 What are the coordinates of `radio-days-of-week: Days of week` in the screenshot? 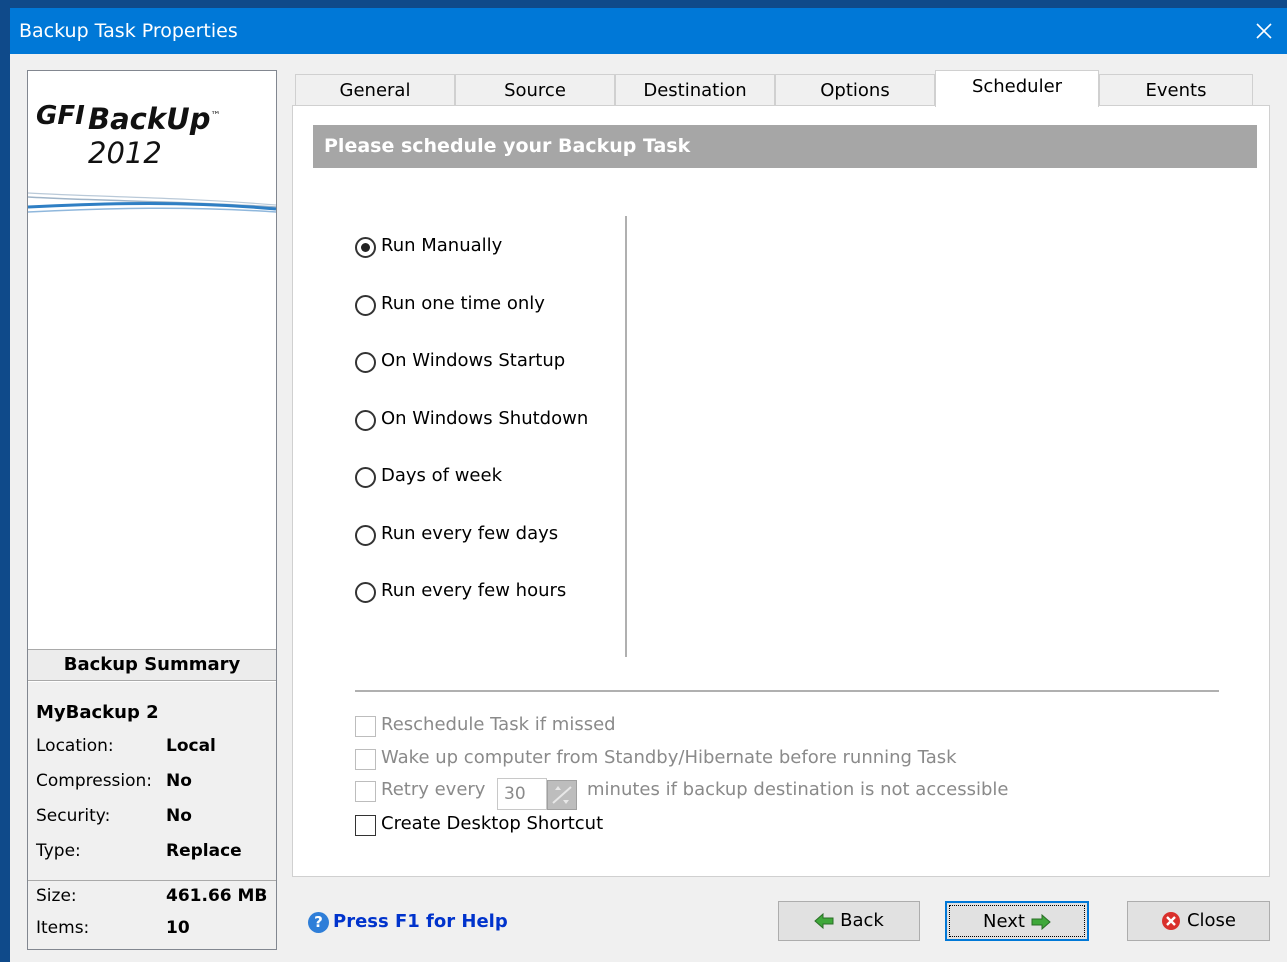 It's located at (485, 479).